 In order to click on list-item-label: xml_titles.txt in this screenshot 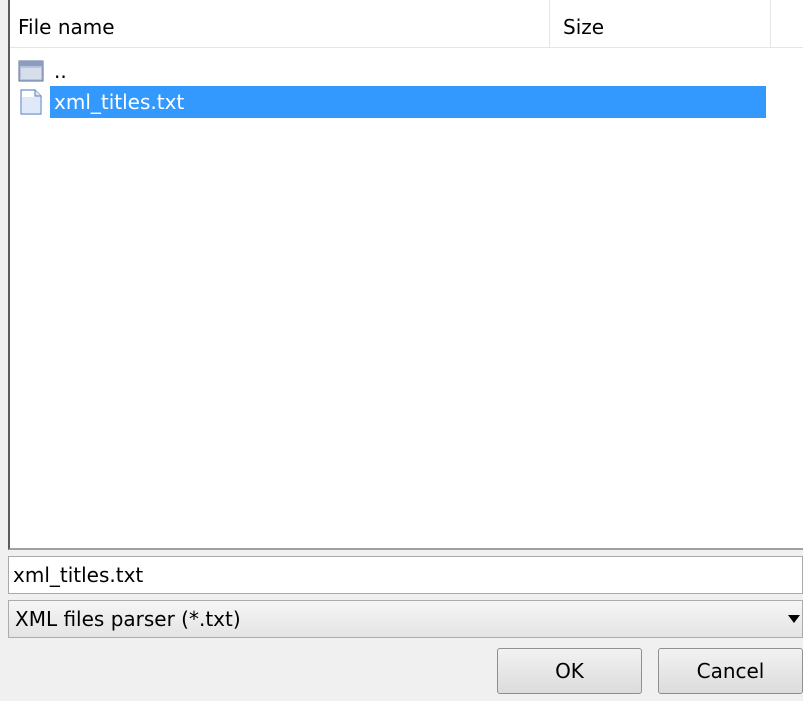, I will do `click(408, 102)`.